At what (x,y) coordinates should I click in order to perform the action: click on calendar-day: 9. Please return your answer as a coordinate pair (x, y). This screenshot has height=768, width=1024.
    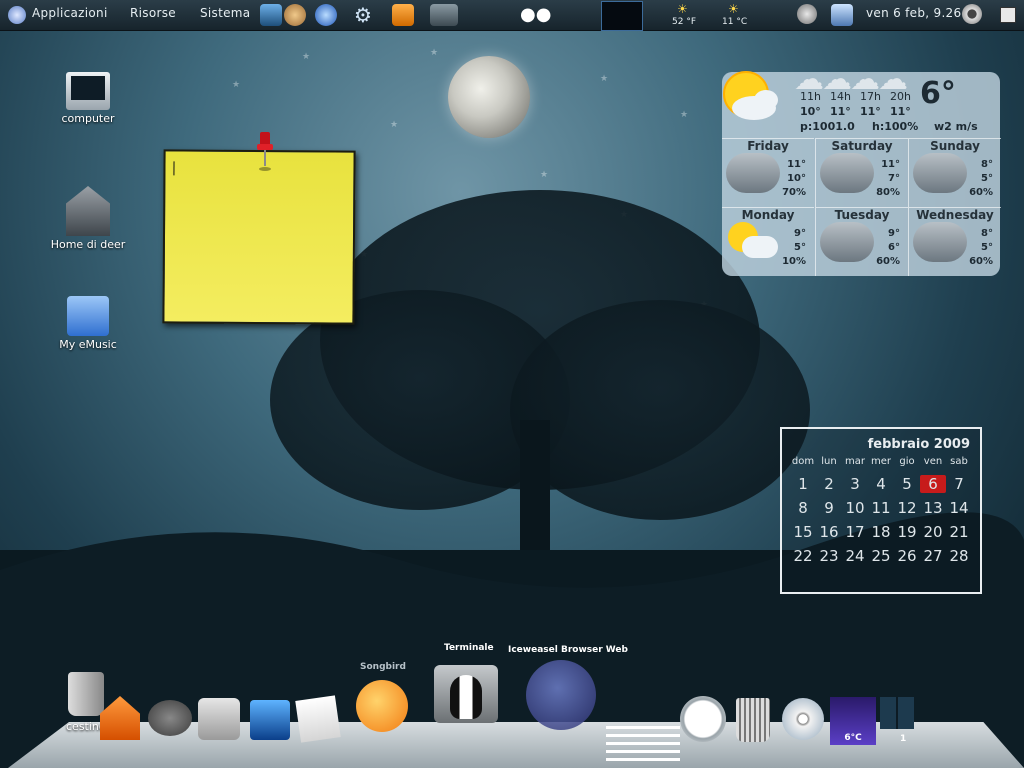
    Looking at the image, I should click on (829, 508).